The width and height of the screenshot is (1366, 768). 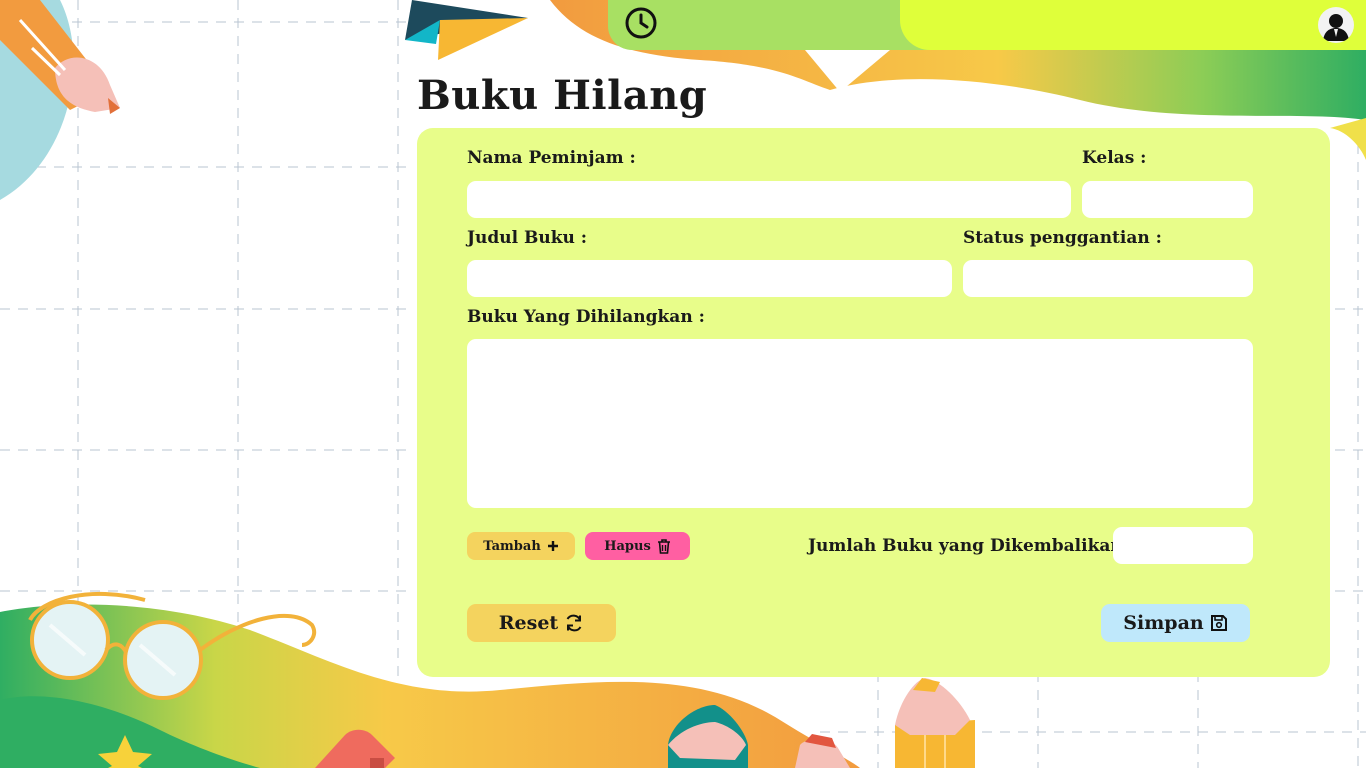 I want to click on reset-button: Reset, so click(x=541, y=623).